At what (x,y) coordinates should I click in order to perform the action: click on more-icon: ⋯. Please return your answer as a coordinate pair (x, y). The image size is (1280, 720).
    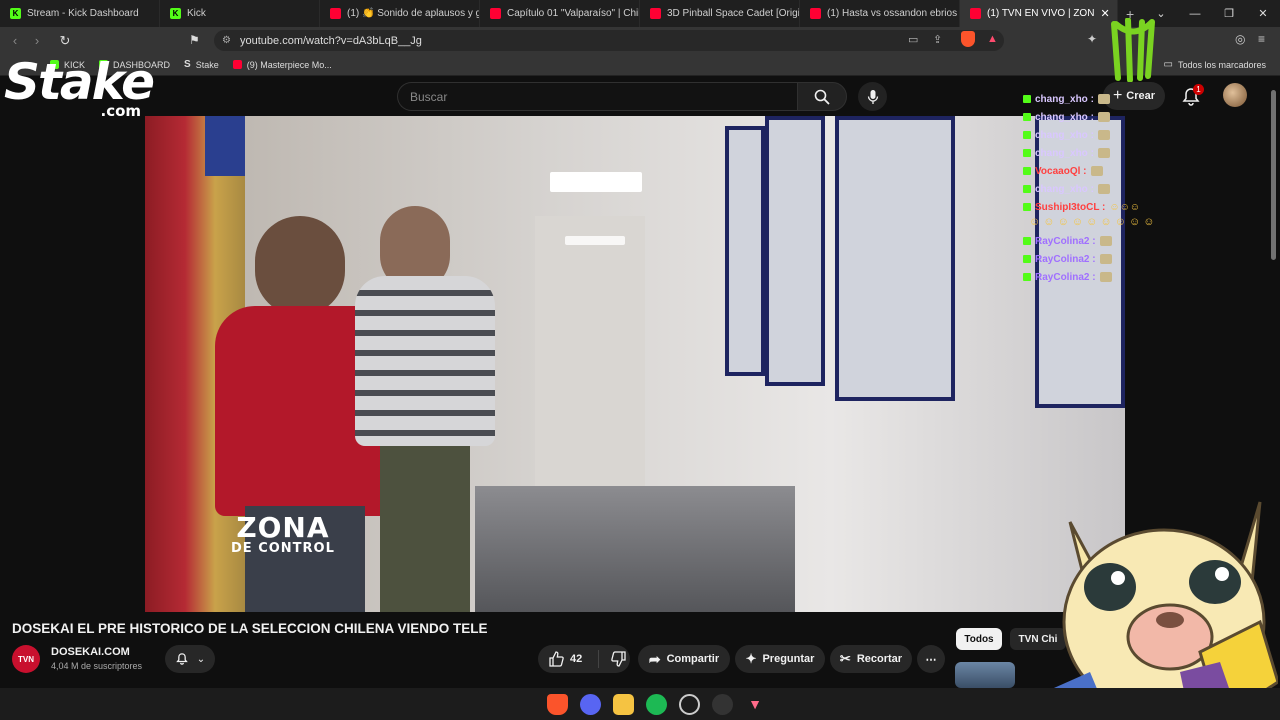
    Looking at the image, I should click on (931, 659).